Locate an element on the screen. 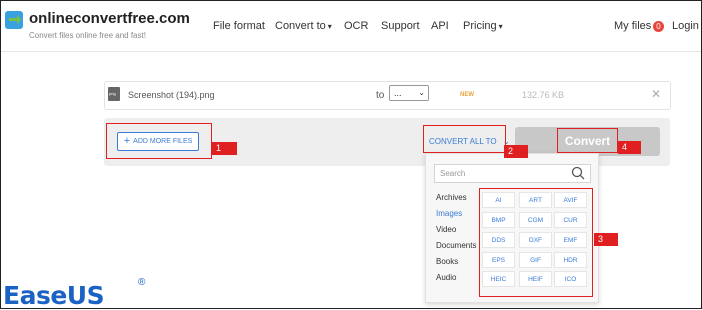 Image resolution: width=702 pixels, height=310 pixels. file-icon: png is located at coordinates (114, 94).